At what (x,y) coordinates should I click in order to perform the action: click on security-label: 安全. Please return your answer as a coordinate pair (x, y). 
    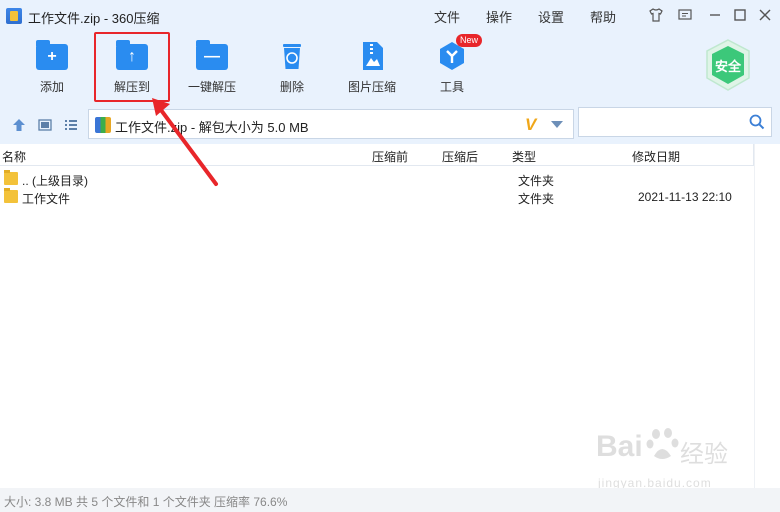
    Looking at the image, I should click on (727, 66).